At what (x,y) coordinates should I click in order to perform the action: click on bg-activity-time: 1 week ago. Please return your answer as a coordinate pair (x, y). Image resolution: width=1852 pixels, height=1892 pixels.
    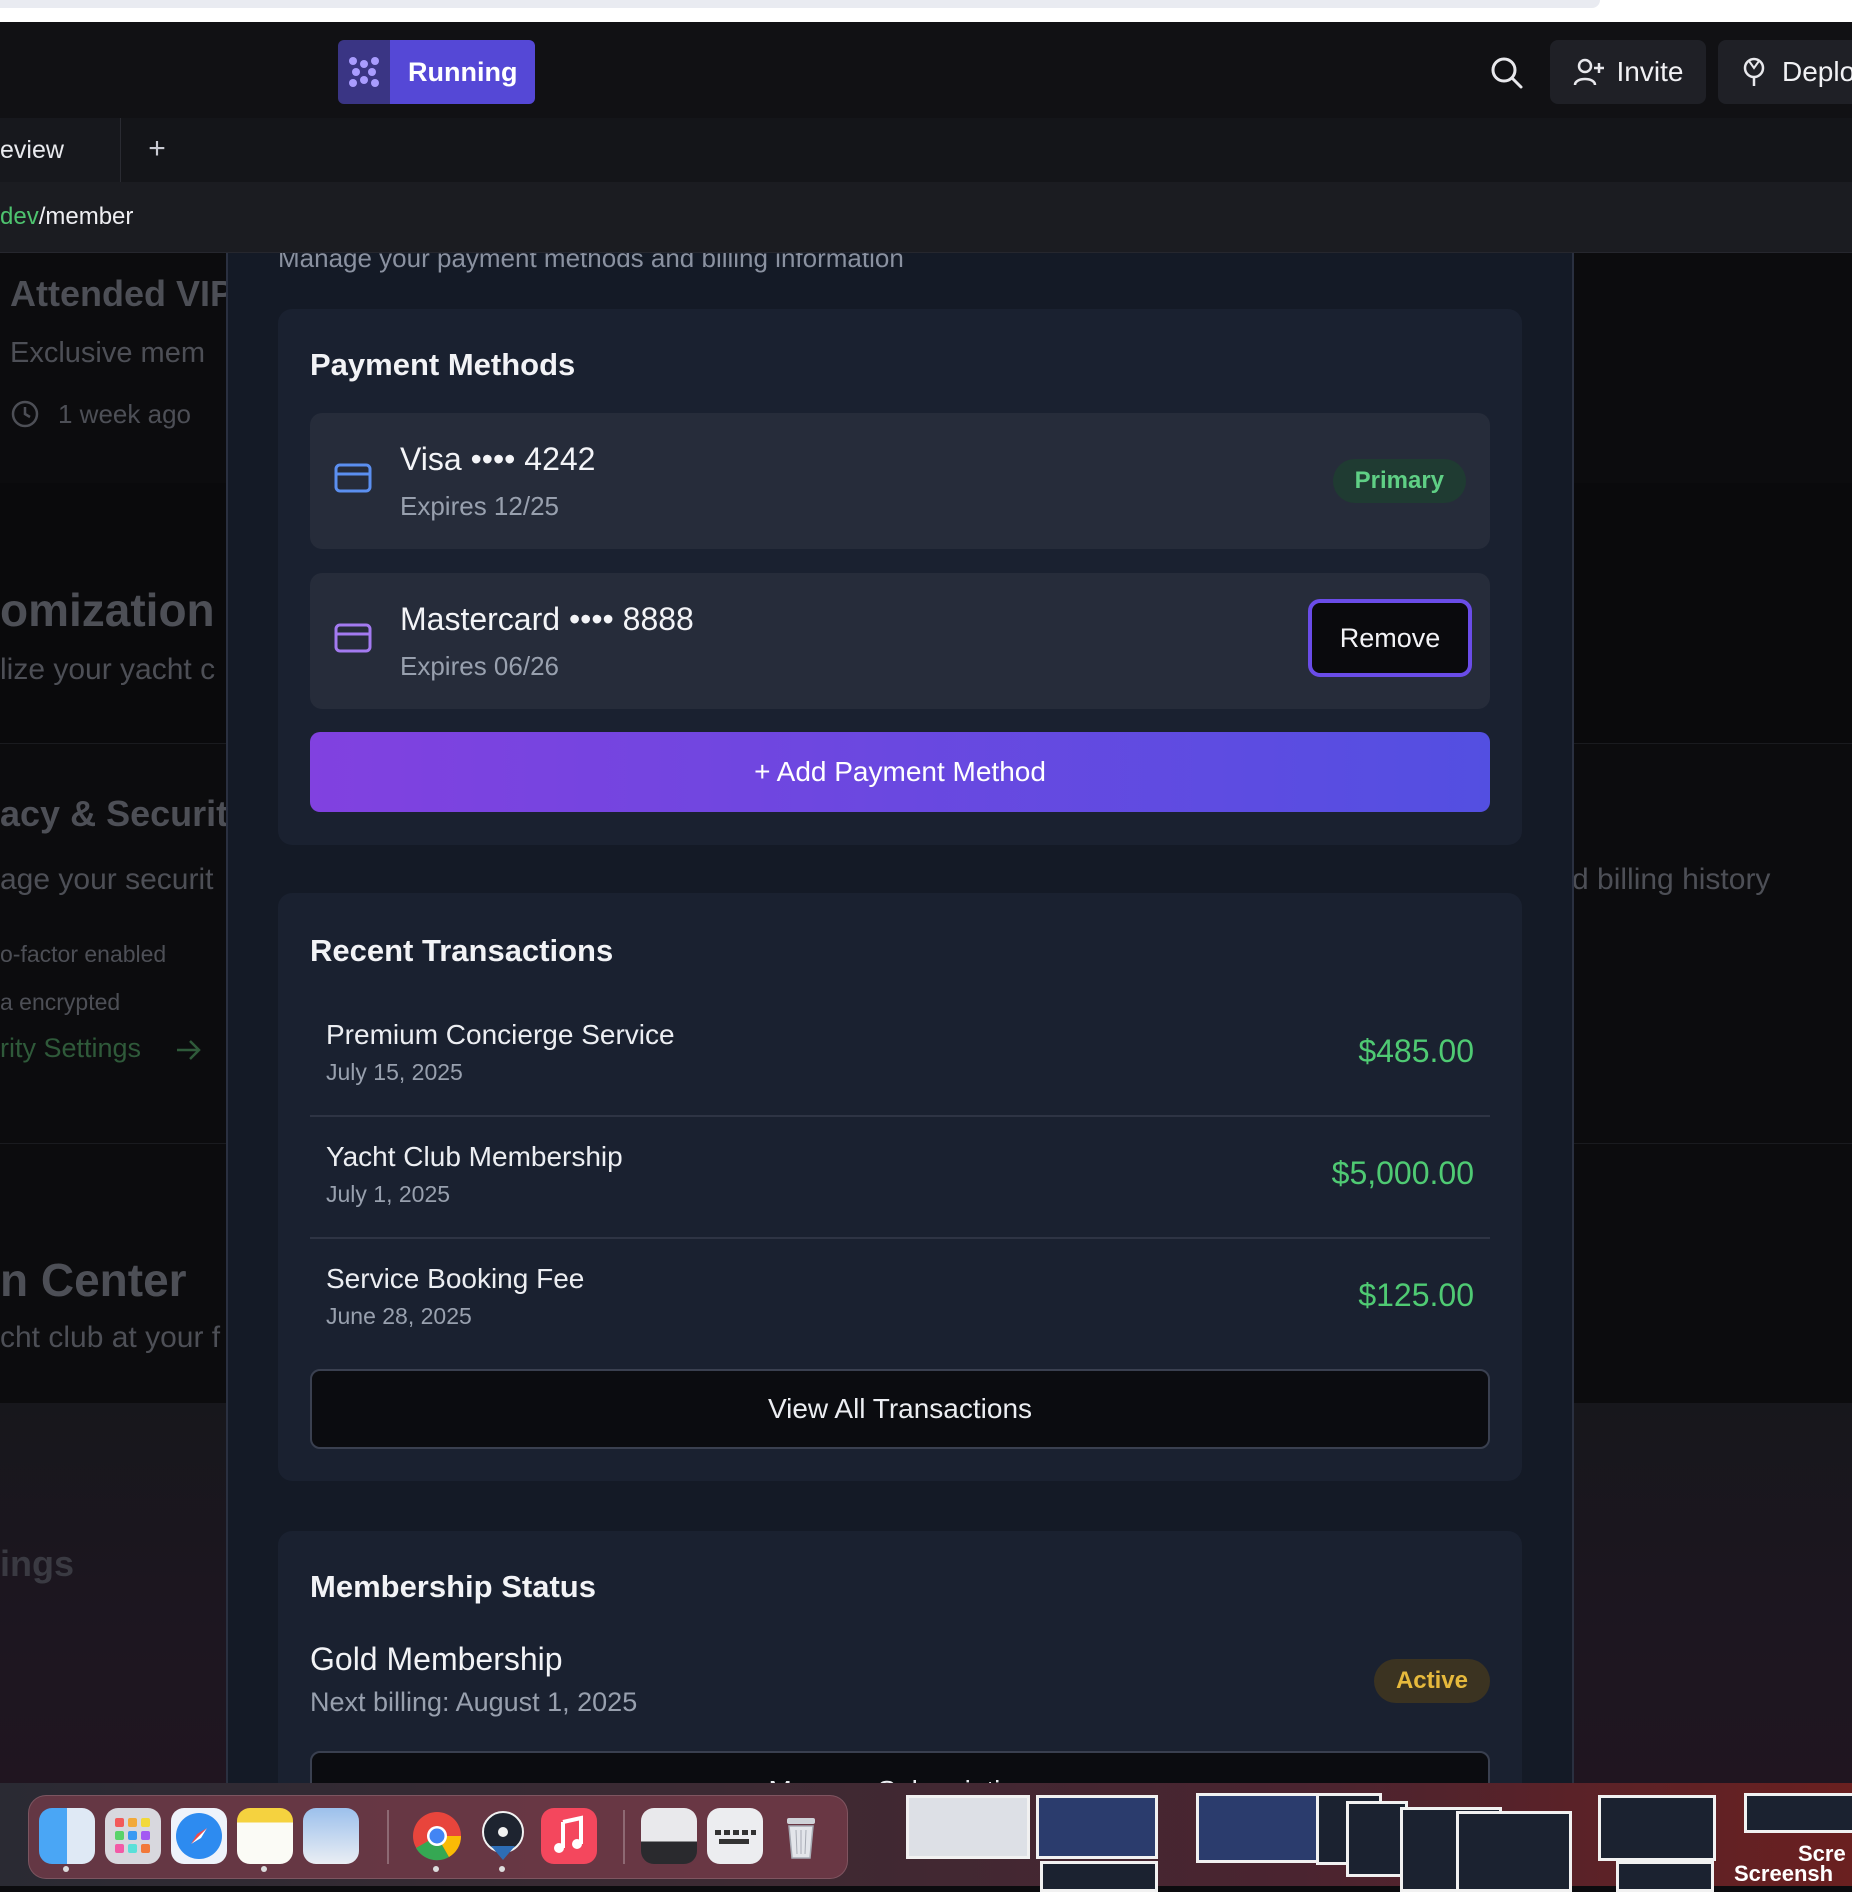
    Looking at the image, I should click on (124, 414).